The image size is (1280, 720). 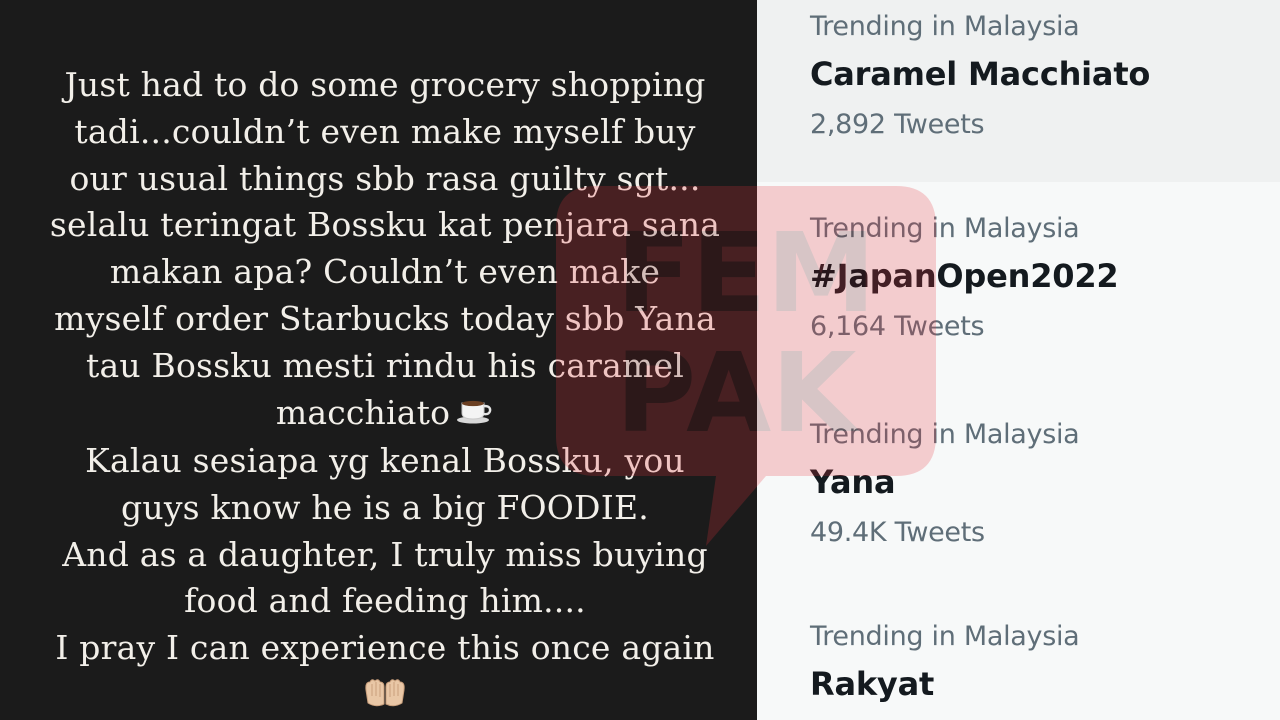 What do you see at coordinates (385, 272) in the screenshot?
I see `story-line: makan apa? Couldn’t even make` at bounding box center [385, 272].